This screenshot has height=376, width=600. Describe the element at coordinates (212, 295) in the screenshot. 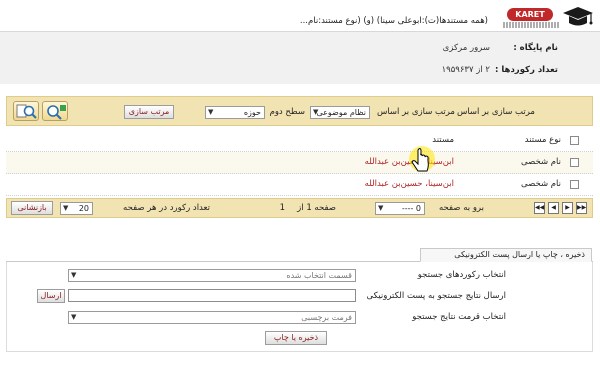

I see `email-input` at that location.